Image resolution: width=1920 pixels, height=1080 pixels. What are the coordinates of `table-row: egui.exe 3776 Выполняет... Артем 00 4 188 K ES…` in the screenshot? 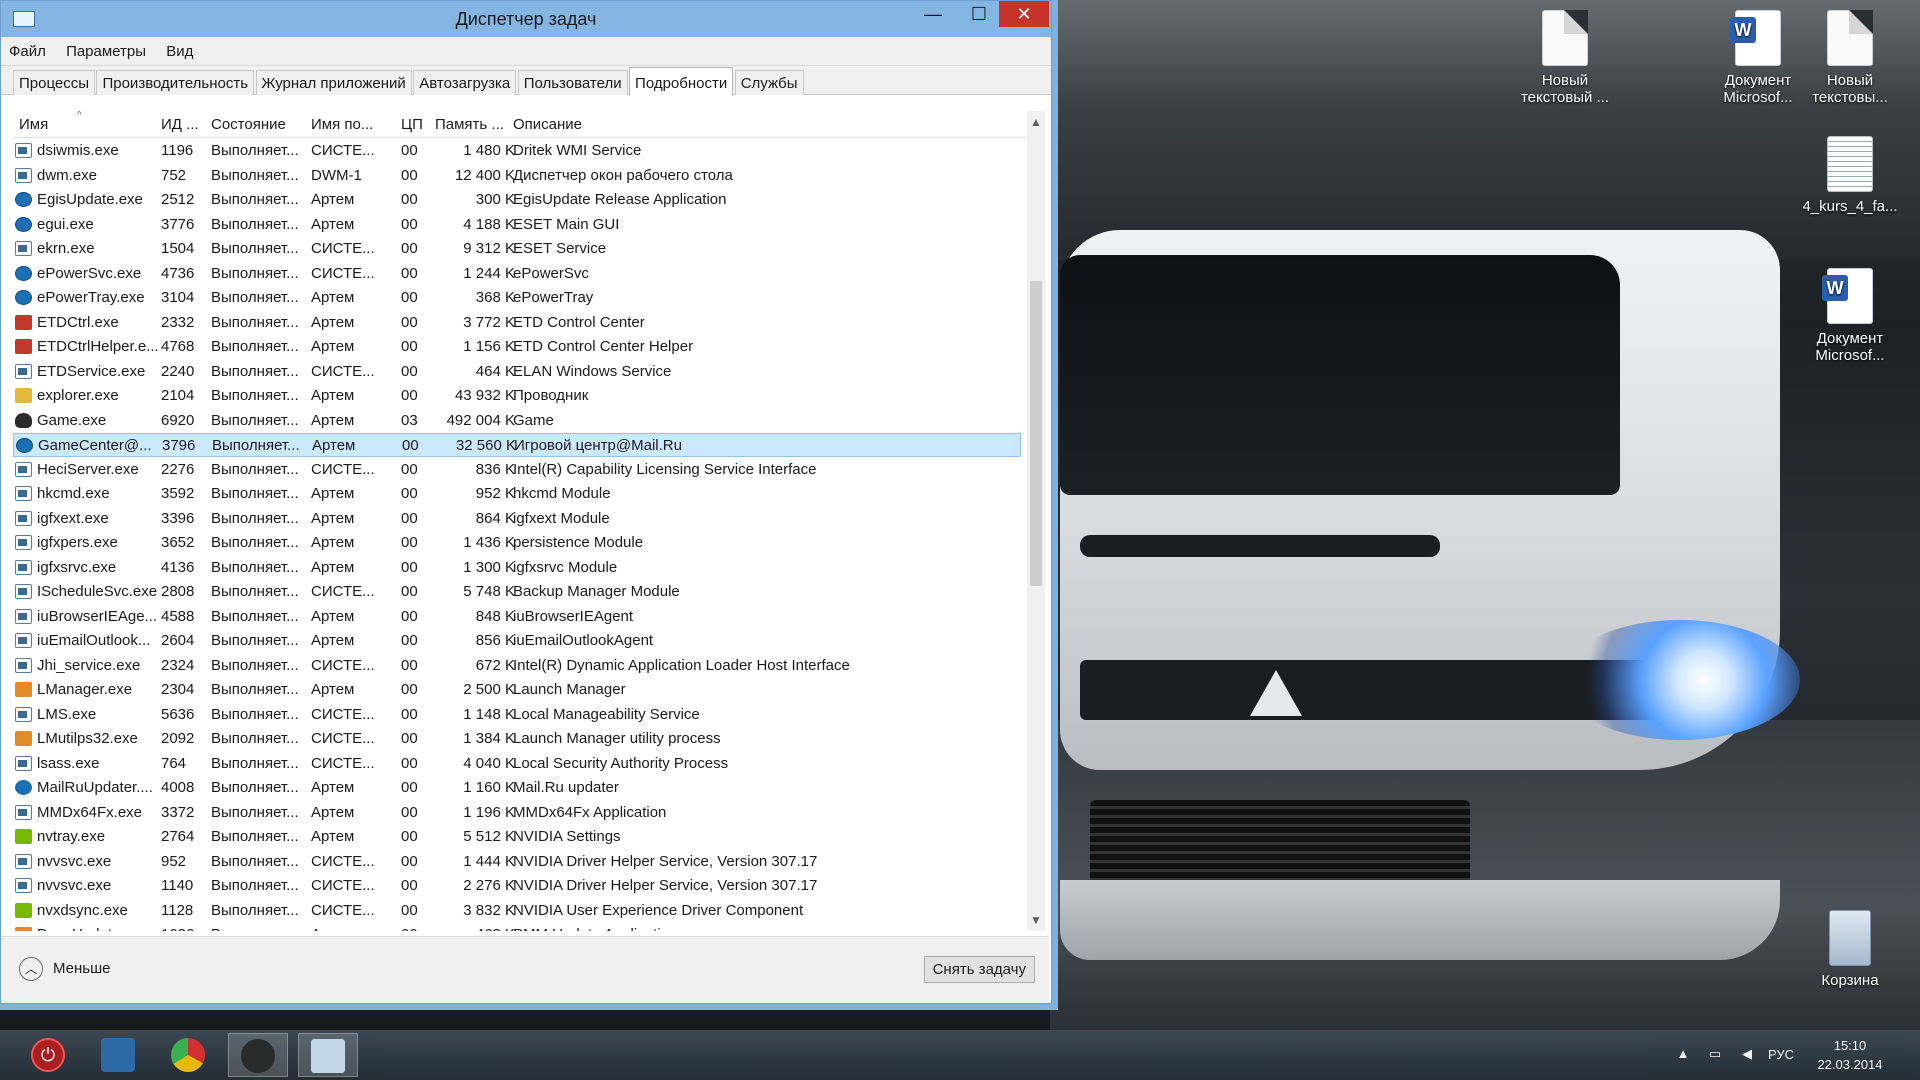 It's located at (517, 225).